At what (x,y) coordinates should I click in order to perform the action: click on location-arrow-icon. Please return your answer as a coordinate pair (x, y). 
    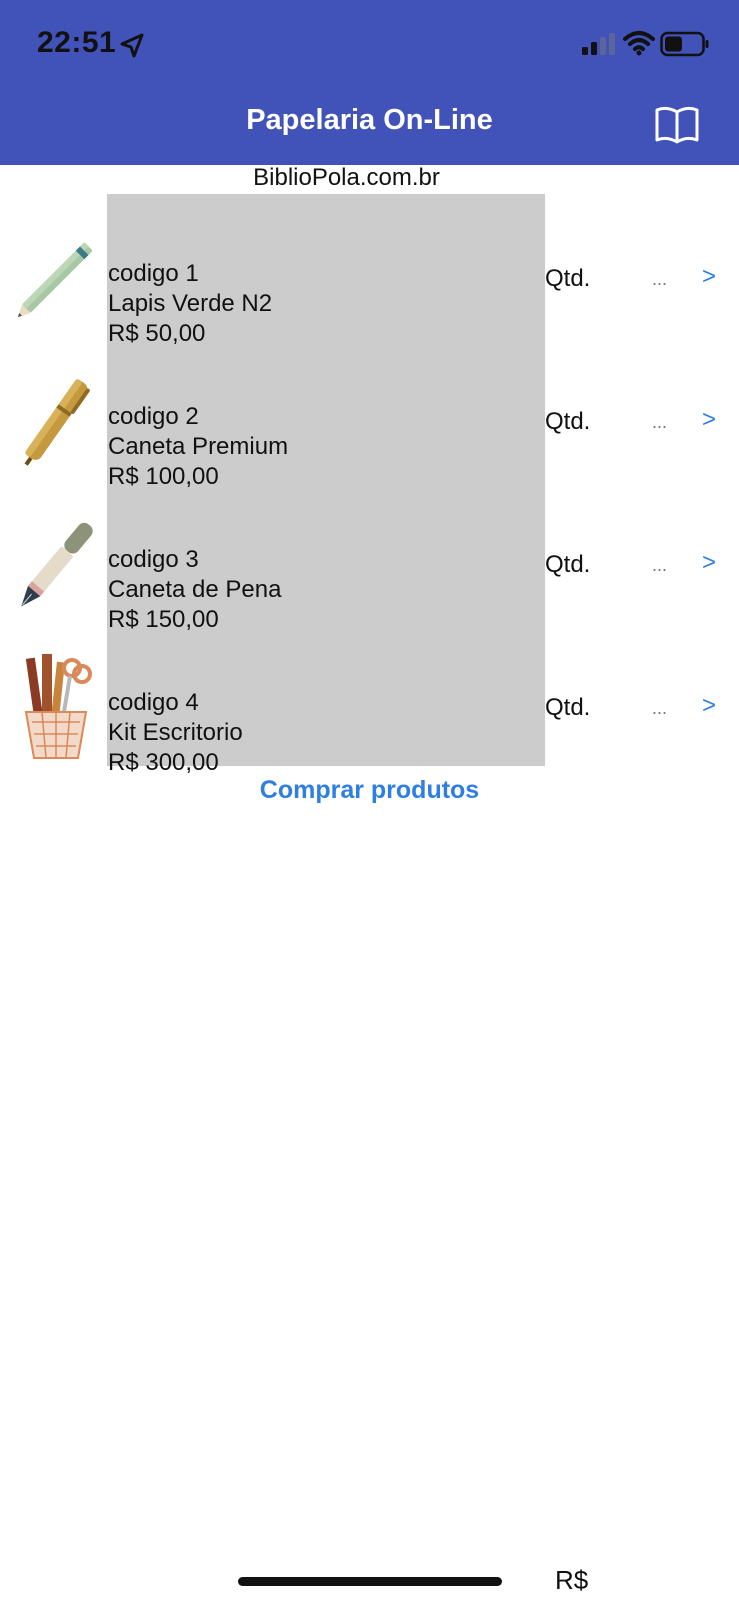
    Looking at the image, I should click on (132, 45).